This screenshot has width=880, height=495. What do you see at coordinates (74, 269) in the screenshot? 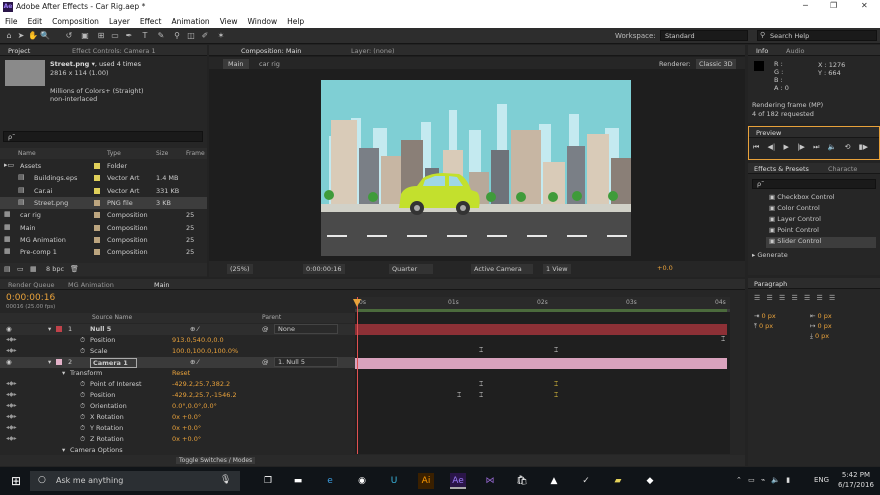
I see `delete-icon: 🗑` at bounding box center [74, 269].